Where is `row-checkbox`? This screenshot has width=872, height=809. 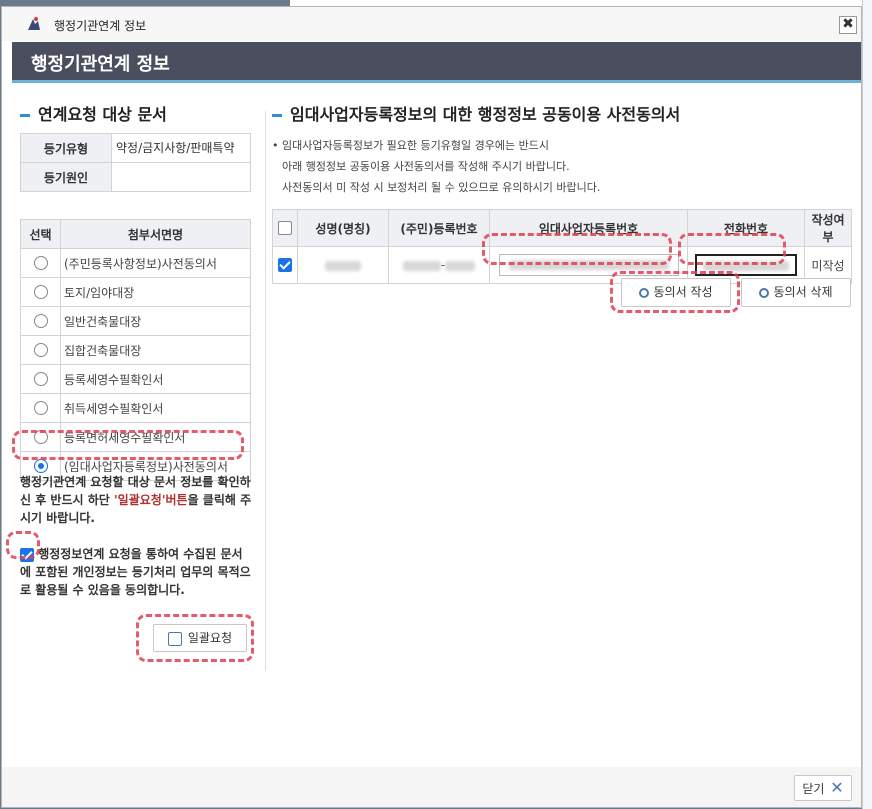 row-checkbox is located at coordinates (285, 265).